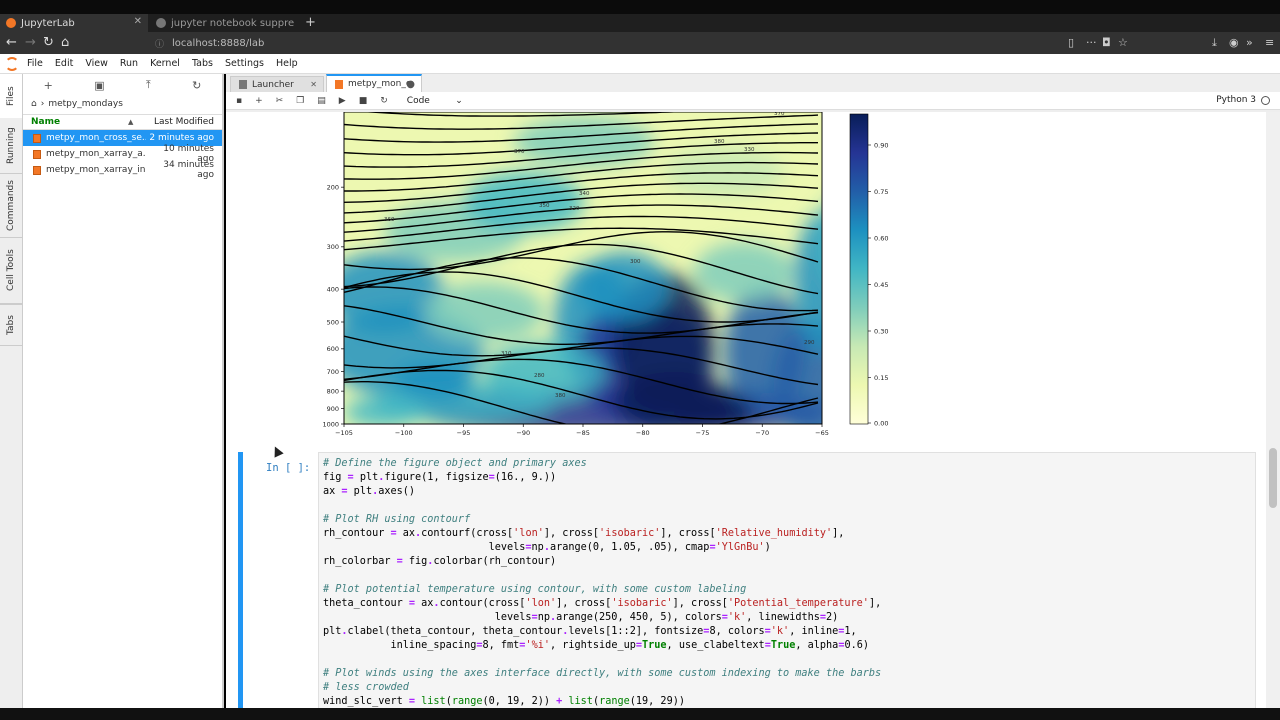 This screenshot has height=720, width=1280. I want to click on code-token: , rightside_up, so click(592, 645).